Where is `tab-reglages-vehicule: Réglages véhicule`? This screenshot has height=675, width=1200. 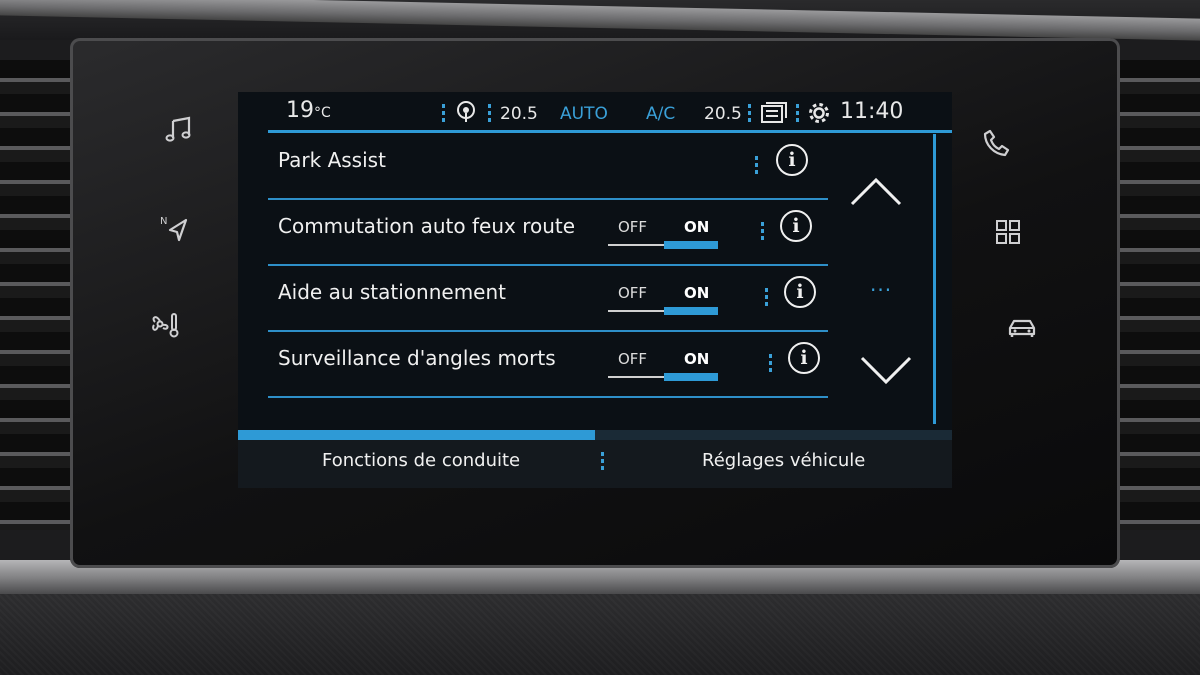 tab-reglages-vehicule: Réglages véhicule is located at coordinates (783, 460).